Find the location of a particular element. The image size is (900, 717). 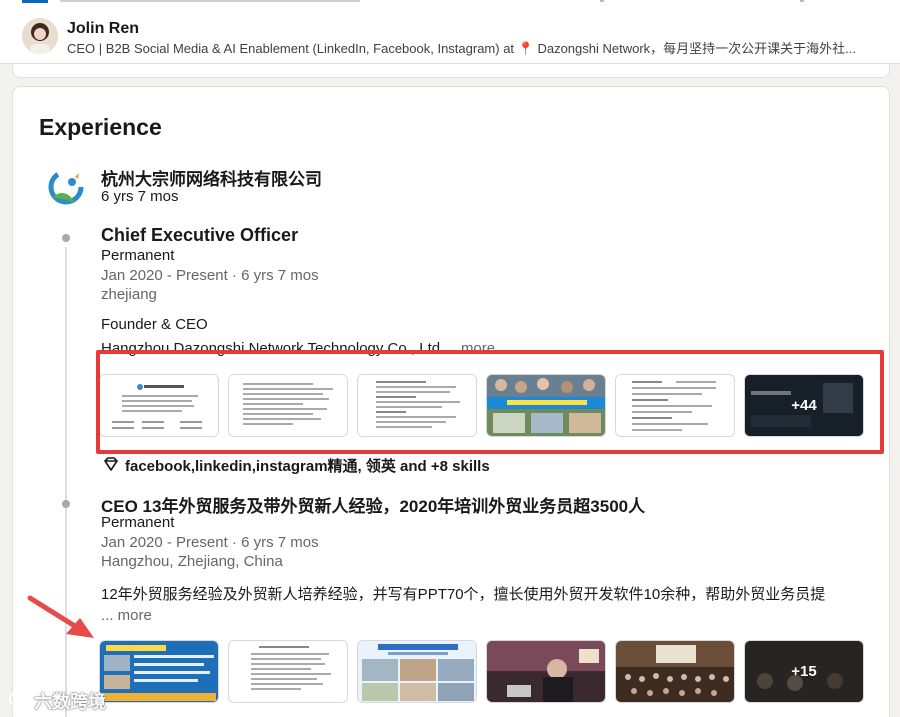

watermark-logo-icon is located at coordinates (19, 701).